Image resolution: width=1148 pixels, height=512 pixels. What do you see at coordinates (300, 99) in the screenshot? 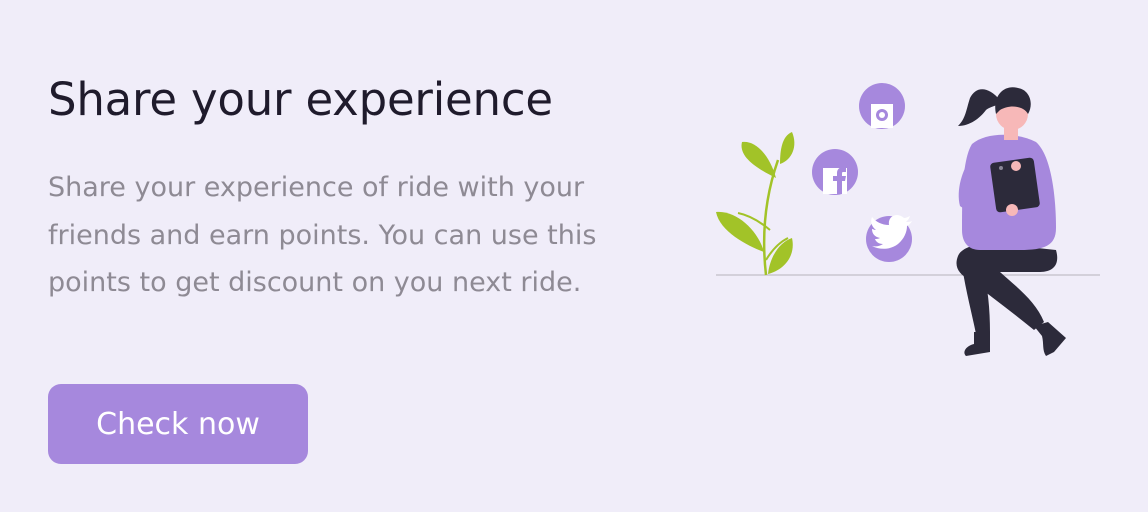
I see `page-title: Share your experience` at bounding box center [300, 99].